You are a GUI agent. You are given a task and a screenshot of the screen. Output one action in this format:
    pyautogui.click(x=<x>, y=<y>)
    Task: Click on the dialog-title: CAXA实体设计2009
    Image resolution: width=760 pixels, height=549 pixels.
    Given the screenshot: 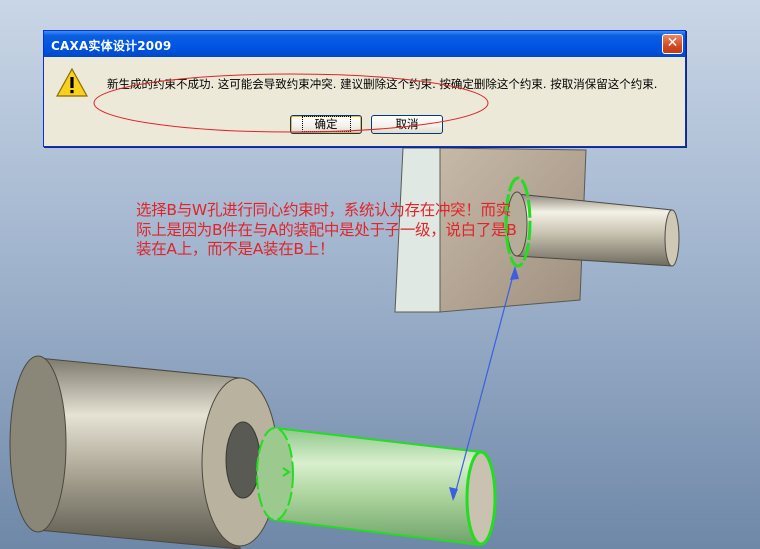 What is the action you would take?
    pyautogui.click(x=111, y=46)
    